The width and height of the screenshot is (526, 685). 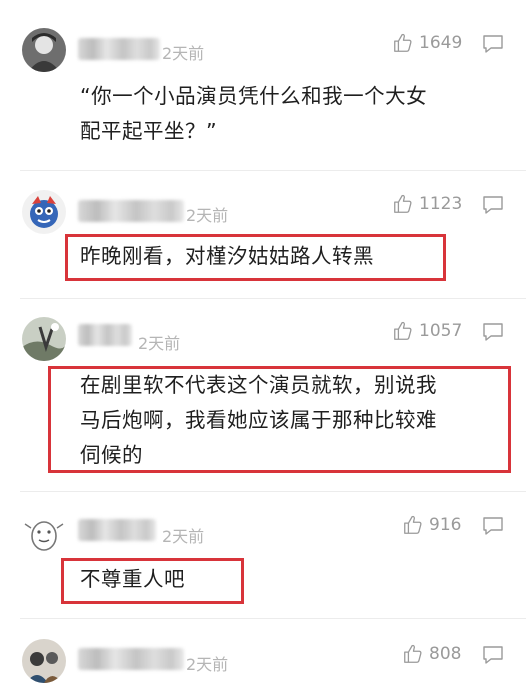 I want to click on comment-text: 昨晚刚看，对槿汐姑姑路人转黑, so click(x=227, y=256).